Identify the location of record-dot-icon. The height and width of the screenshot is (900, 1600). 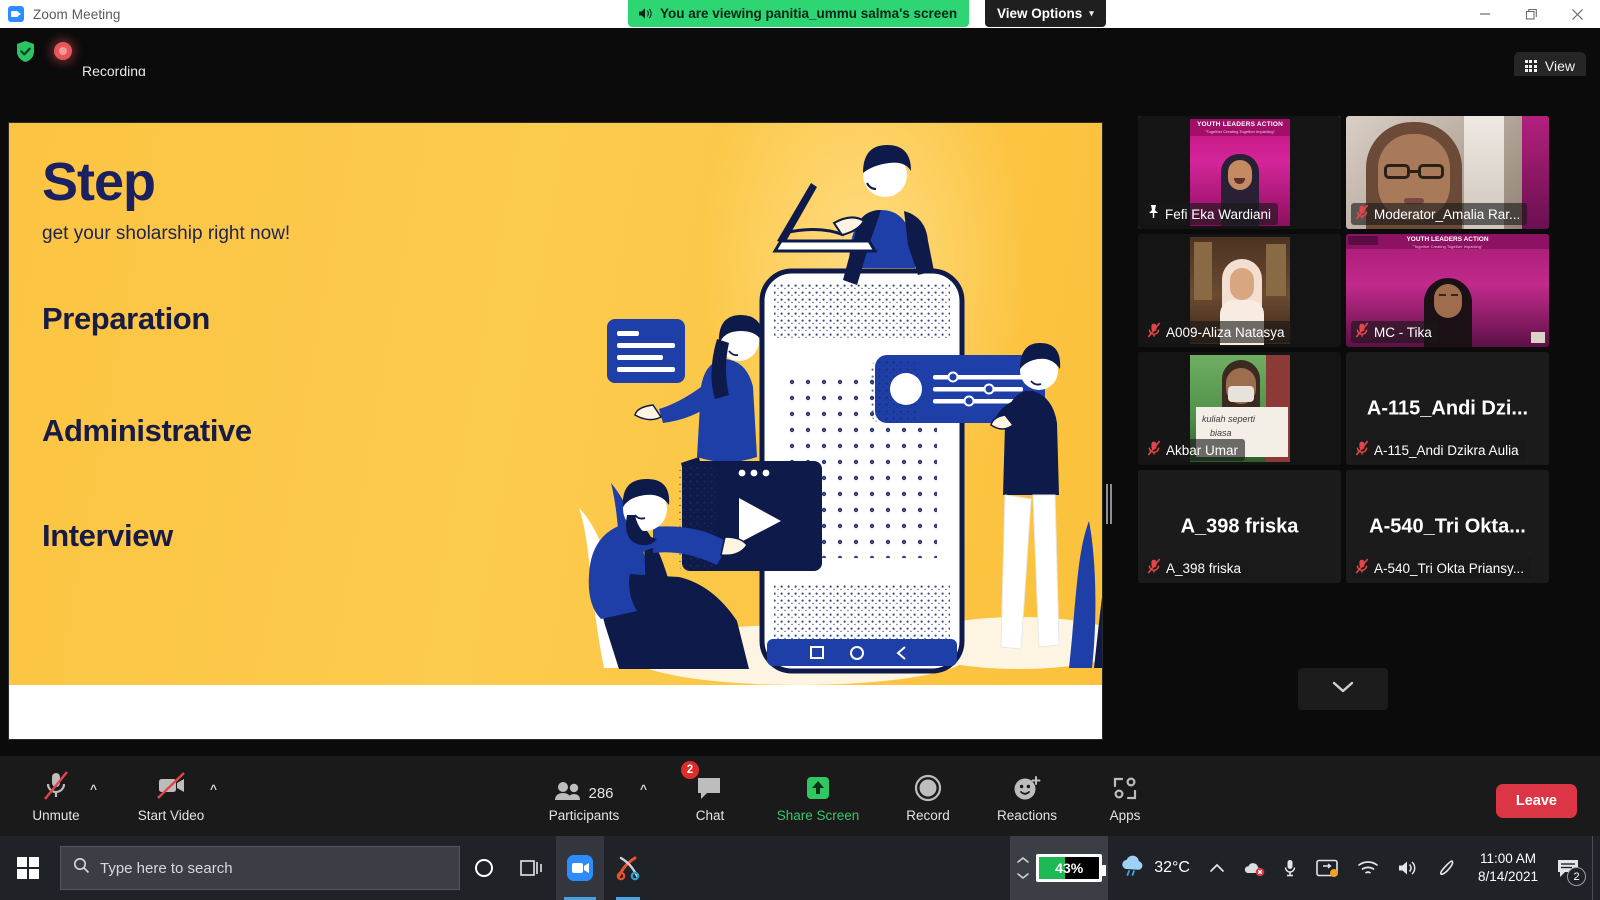
(63, 51).